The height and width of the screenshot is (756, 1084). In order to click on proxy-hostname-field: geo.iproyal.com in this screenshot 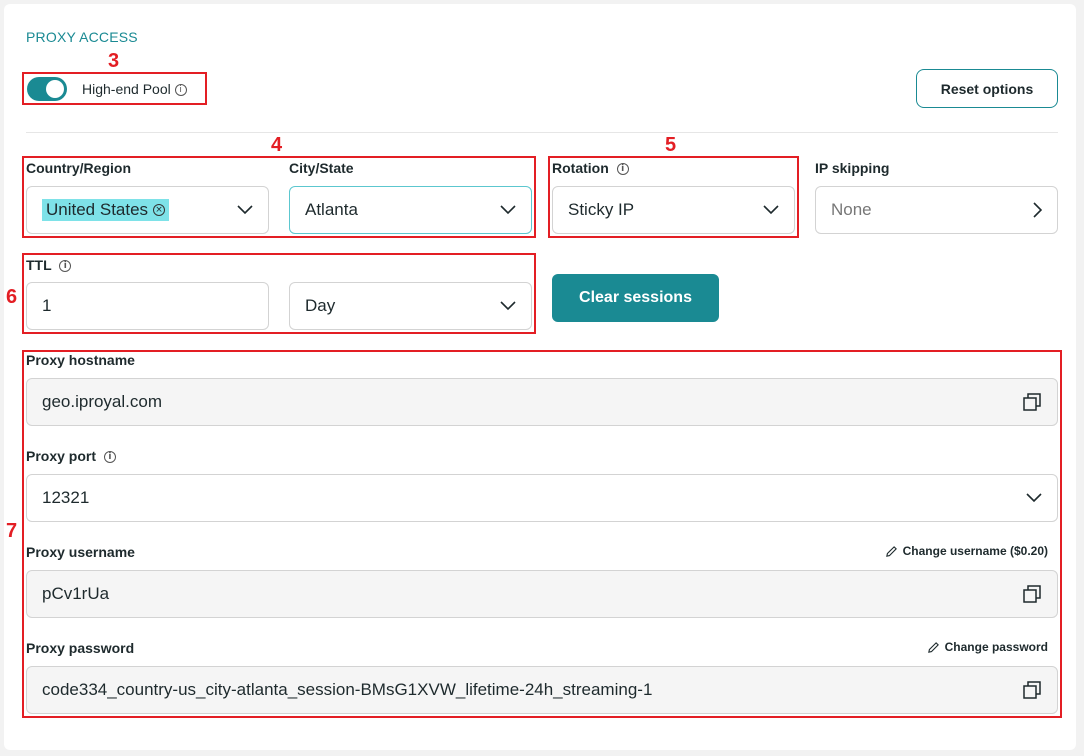, I will do `click(542, 402)`.